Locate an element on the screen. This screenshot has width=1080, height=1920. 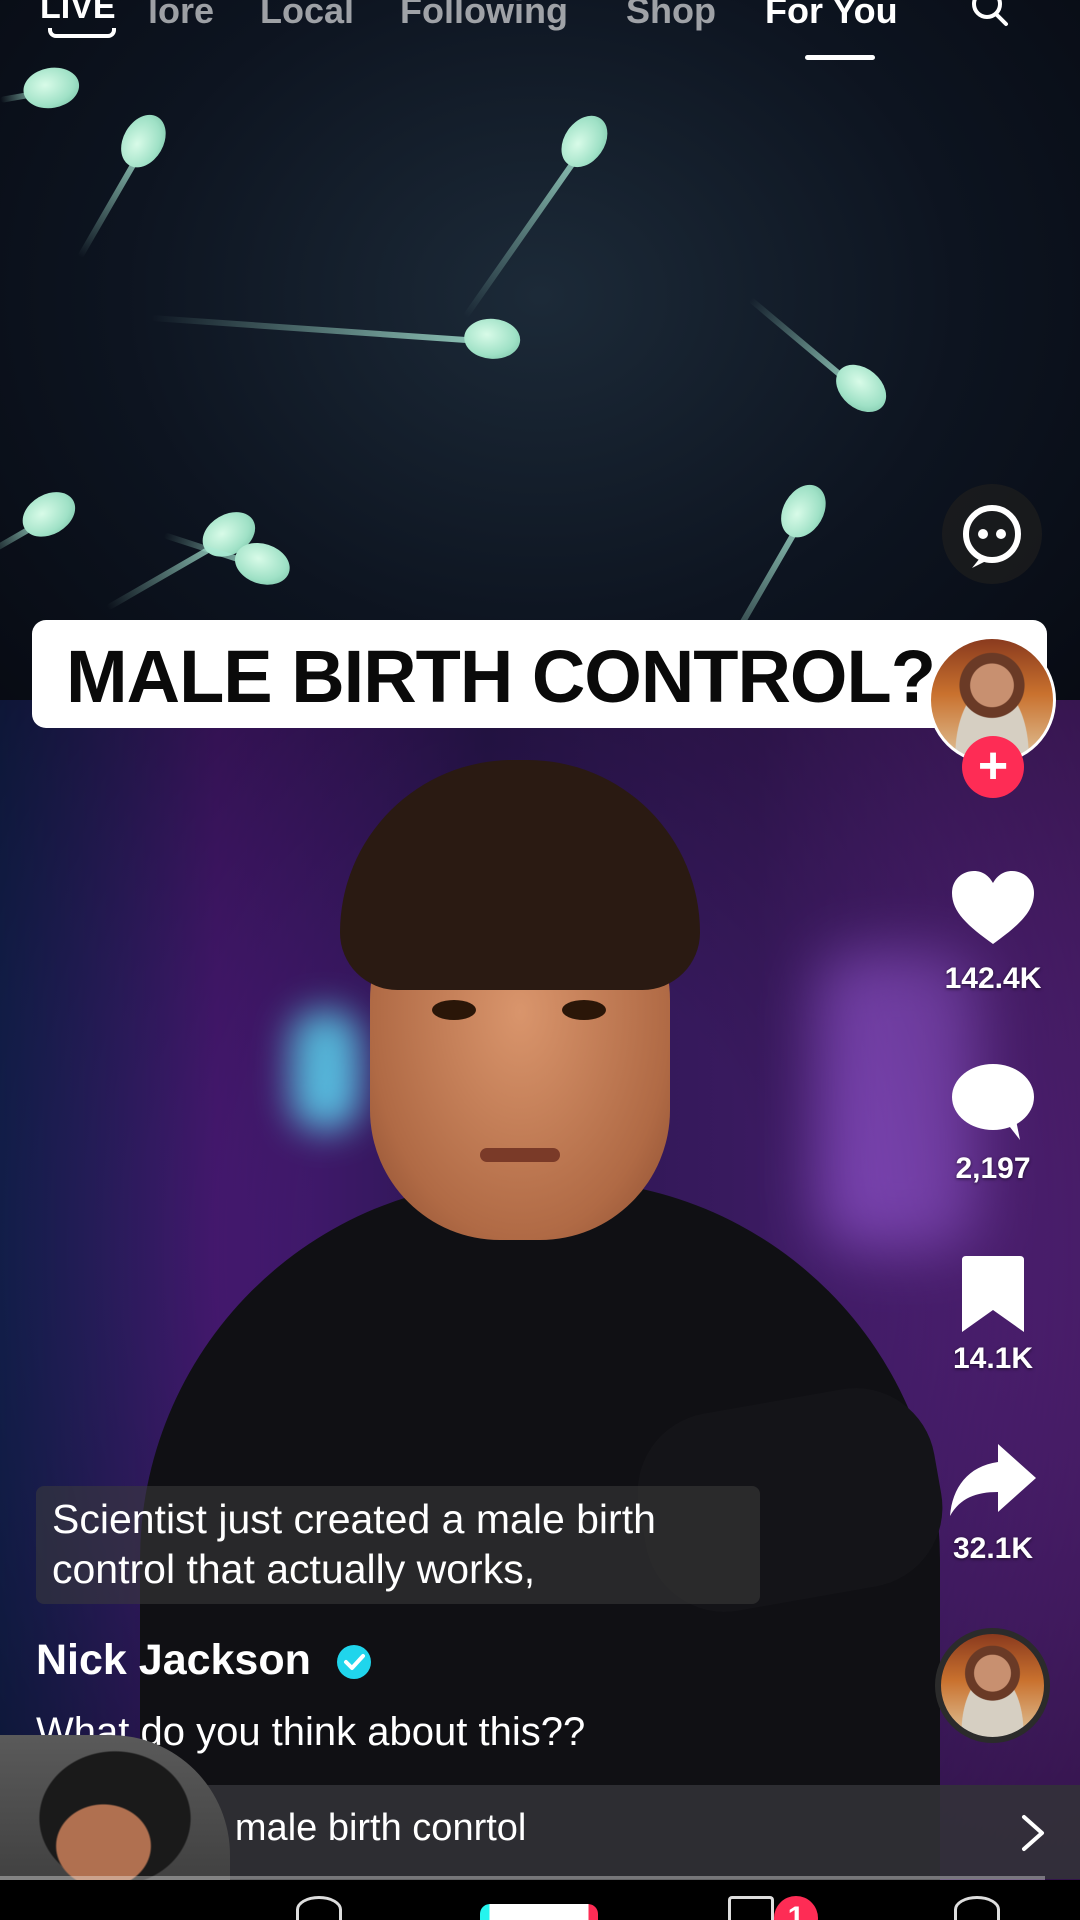
ai-face-icon is located at coordinates (992, 536).